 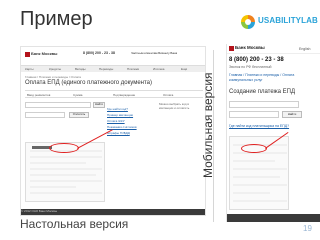 What do you see at coordinates (53, 77) in the screenshot?
I see `desktop-breadcrumb: Главная / Платежи и переводы / Оплата` at bounding box center [53, 77].